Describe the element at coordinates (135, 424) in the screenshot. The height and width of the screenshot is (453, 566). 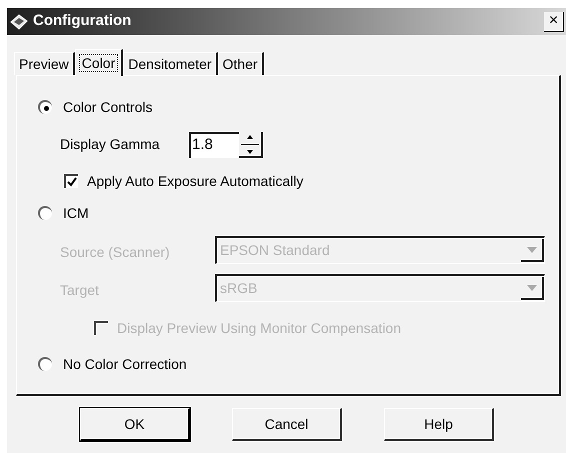
I see `dialog-button: OK` at that location.